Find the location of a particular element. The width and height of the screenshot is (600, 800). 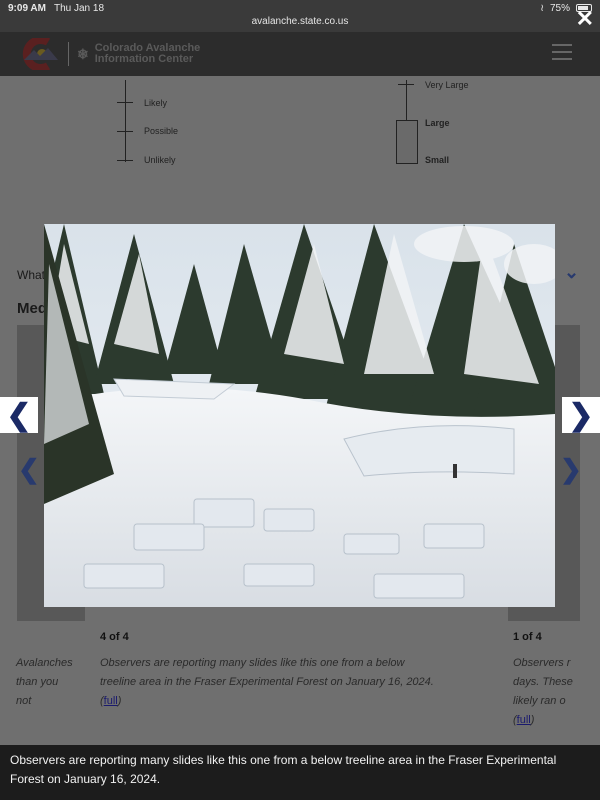

size-indicator-box is located at coordinates (407, 142).